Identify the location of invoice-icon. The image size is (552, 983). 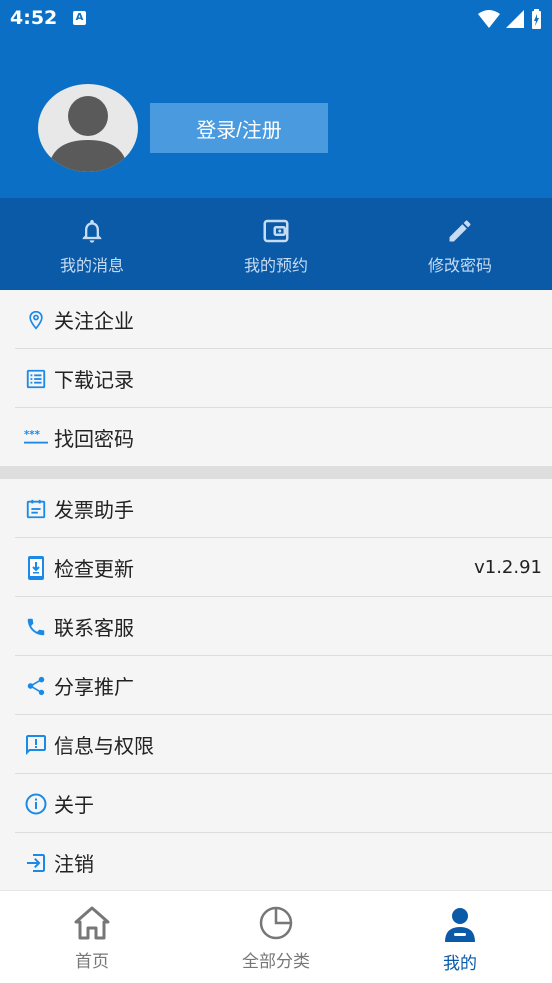
(36, 509).